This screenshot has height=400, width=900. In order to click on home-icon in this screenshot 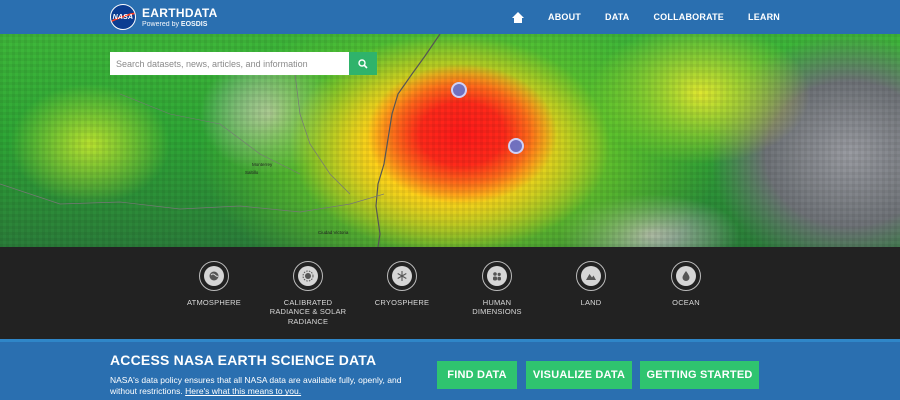, I will do `click(518, 17)`.